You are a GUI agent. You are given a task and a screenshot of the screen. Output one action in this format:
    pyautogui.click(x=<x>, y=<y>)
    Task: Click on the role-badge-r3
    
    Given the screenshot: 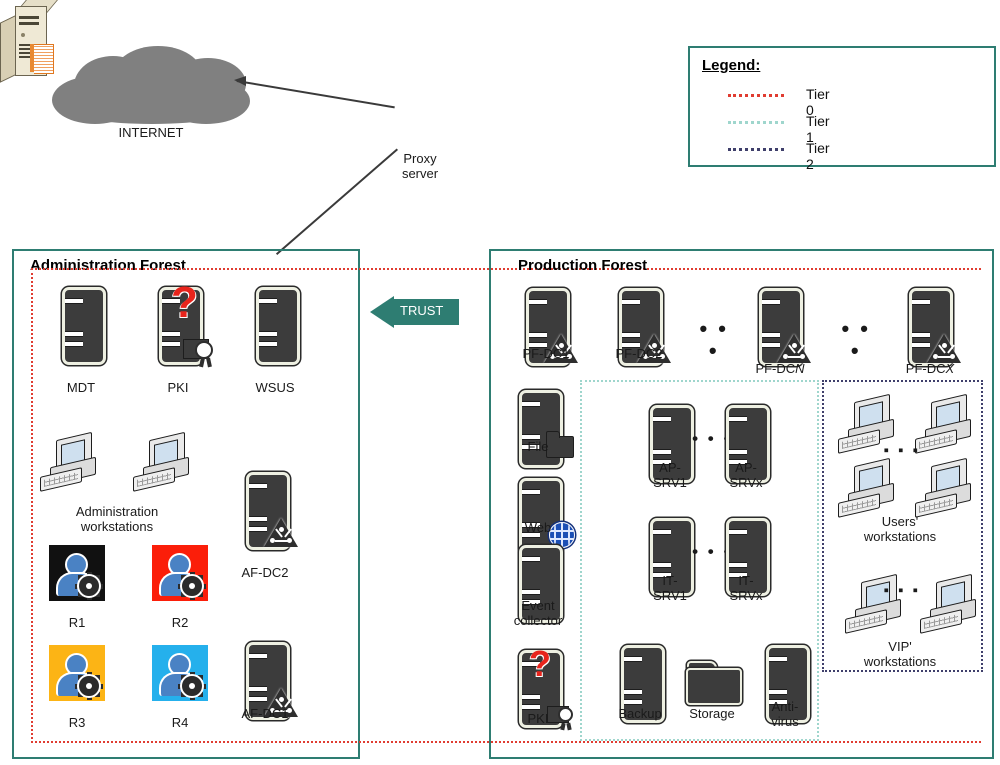 What is the action you would take?
    pyautogui.click(x=77, y=673)
    